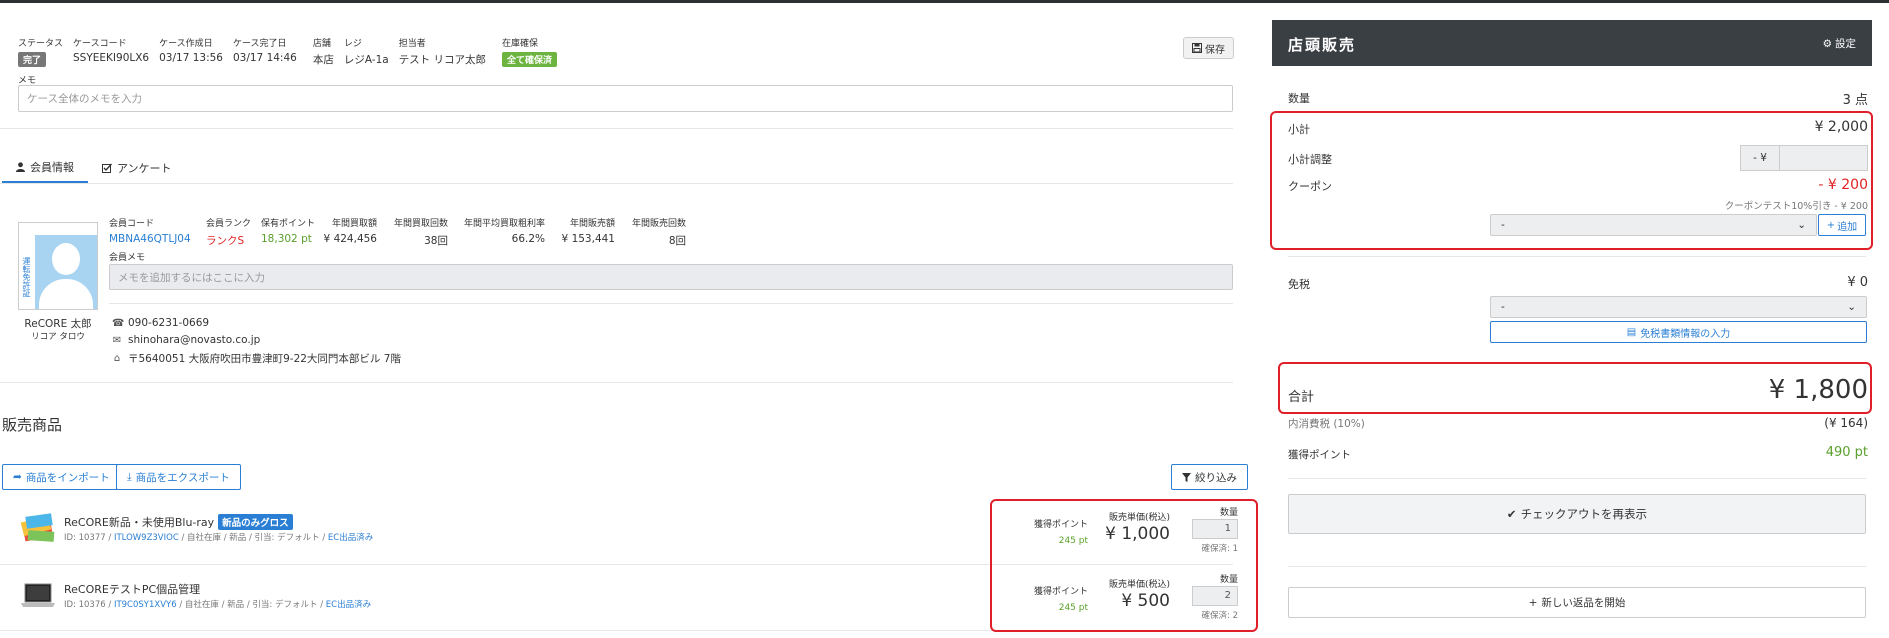 This screenshot has width=1889, height=638. Describe the element at coordinates (530, 59) in the screenshot. I see `stock-badge: 全て確保済` at that location.